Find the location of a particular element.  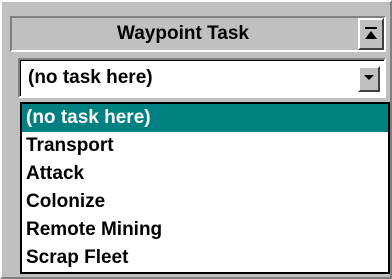

chevron-down-icon is located at coordinates (369, 77).